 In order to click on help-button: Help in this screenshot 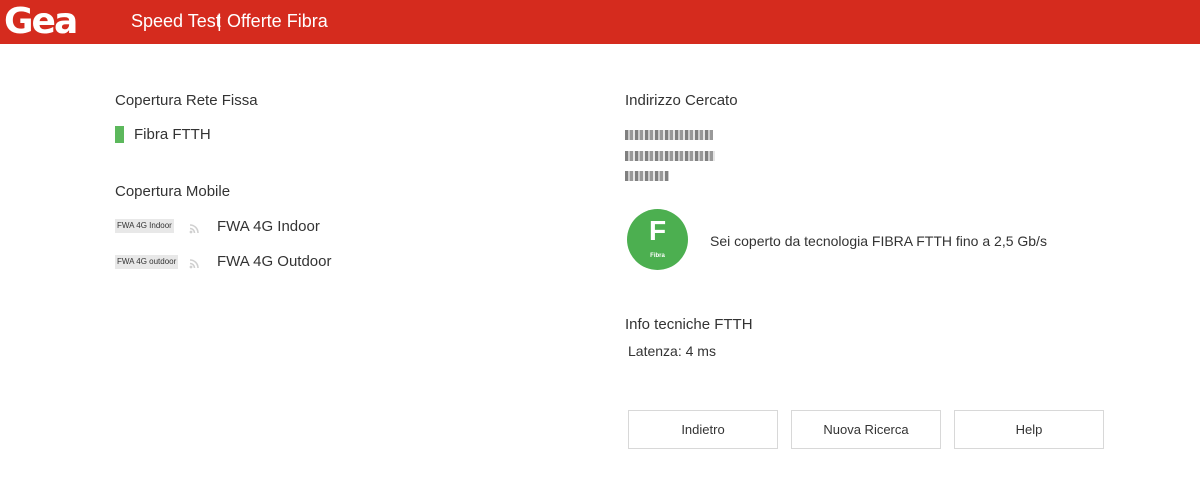, I will do `click(1029, 429)`.